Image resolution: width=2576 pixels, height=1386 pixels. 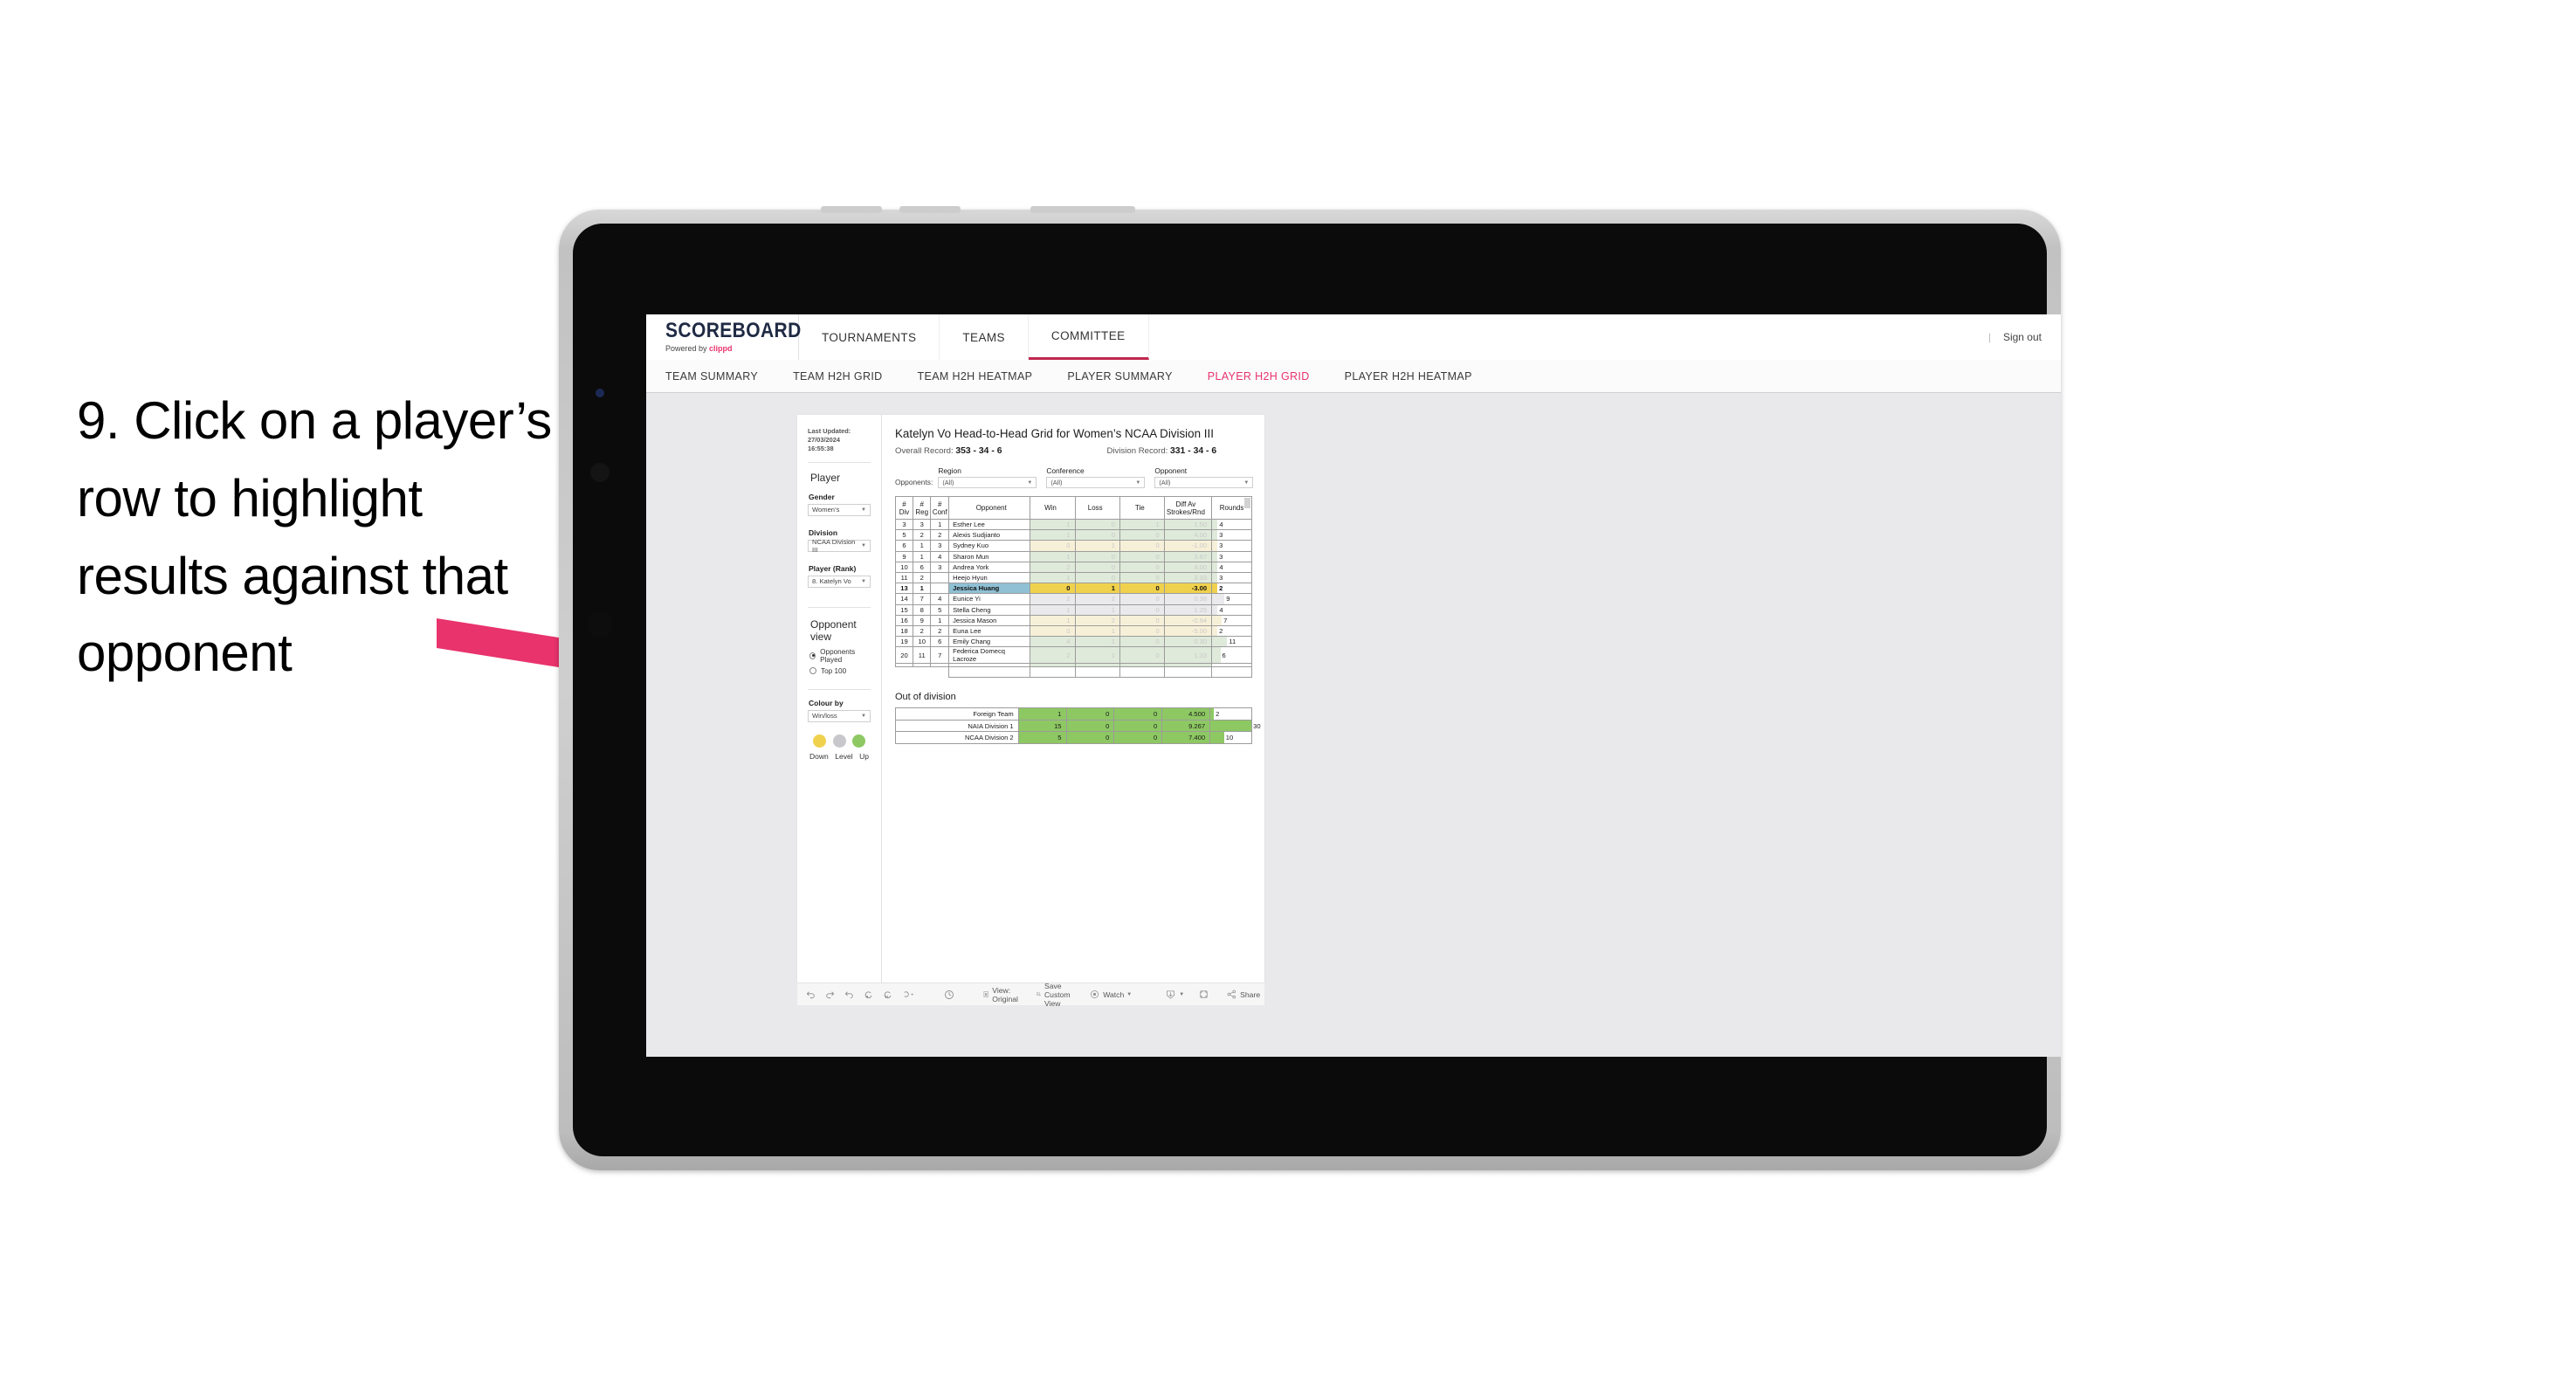 What do you see at coordinates (600, 472) in the screenshot?
I see `tablet-camera-icon` at bounding box center [600, 472].